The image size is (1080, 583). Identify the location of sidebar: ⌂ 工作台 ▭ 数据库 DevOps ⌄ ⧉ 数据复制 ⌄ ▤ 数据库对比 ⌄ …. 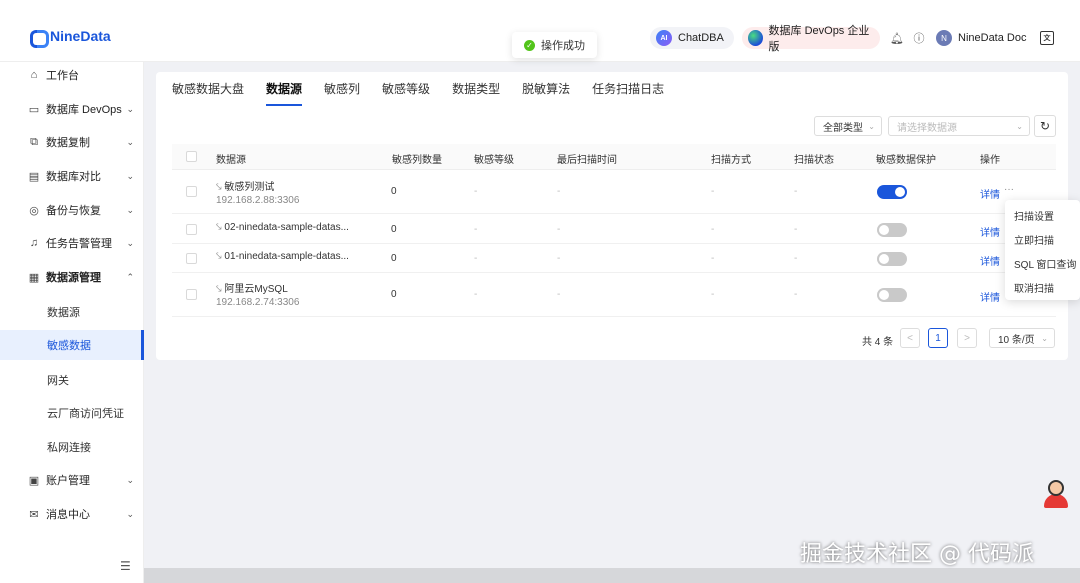
(72, 322).